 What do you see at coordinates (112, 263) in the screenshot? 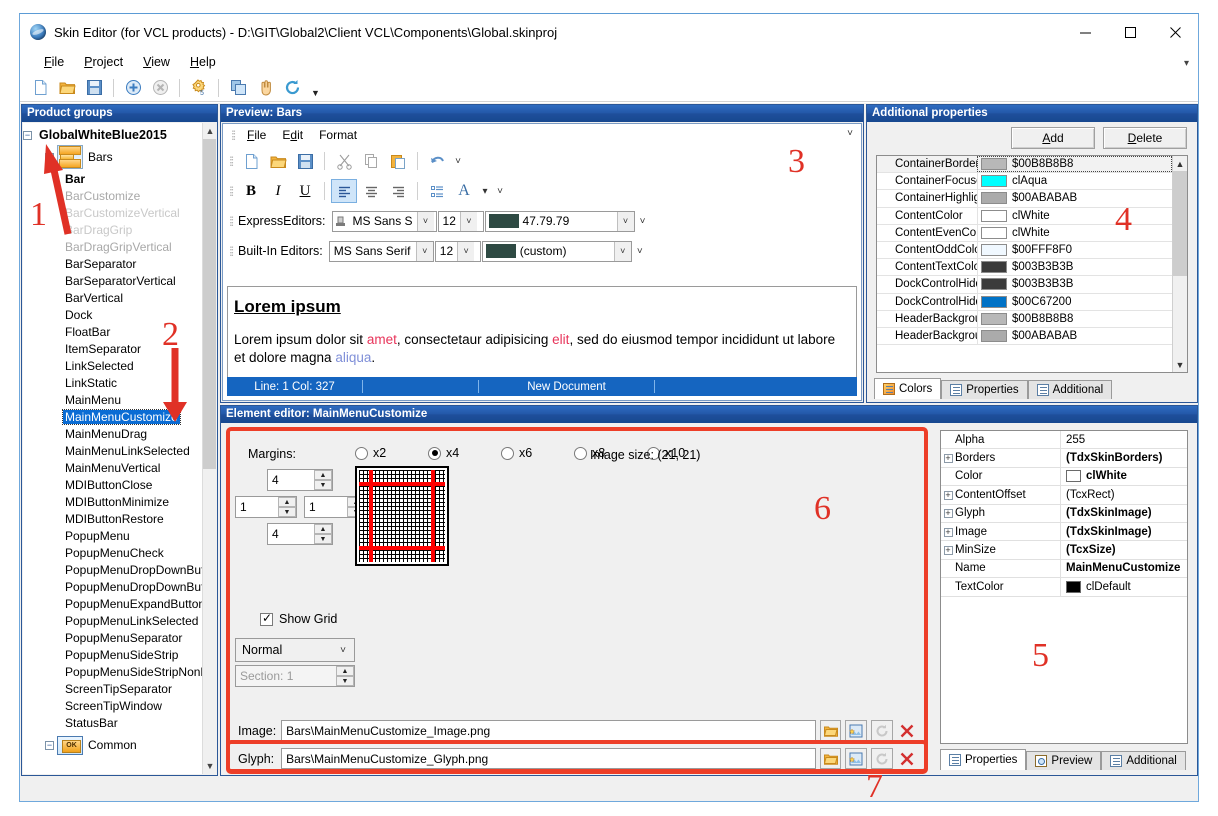
I see `tree-item-barseparator: ⌐BarSeparator` at bounding box center [112, 263].